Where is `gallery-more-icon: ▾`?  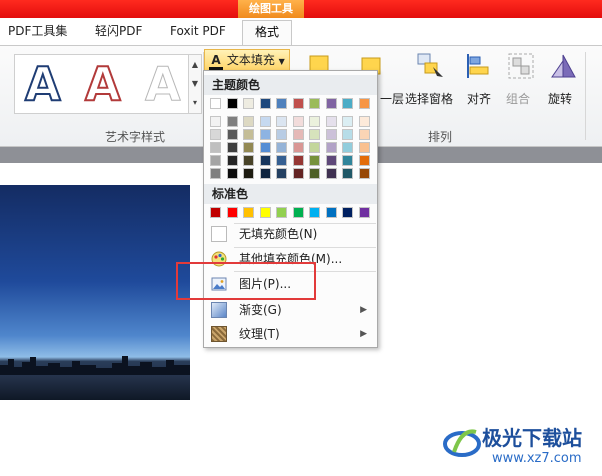
gallery-more-icon: ▾ is located at coordinates (195, 102).